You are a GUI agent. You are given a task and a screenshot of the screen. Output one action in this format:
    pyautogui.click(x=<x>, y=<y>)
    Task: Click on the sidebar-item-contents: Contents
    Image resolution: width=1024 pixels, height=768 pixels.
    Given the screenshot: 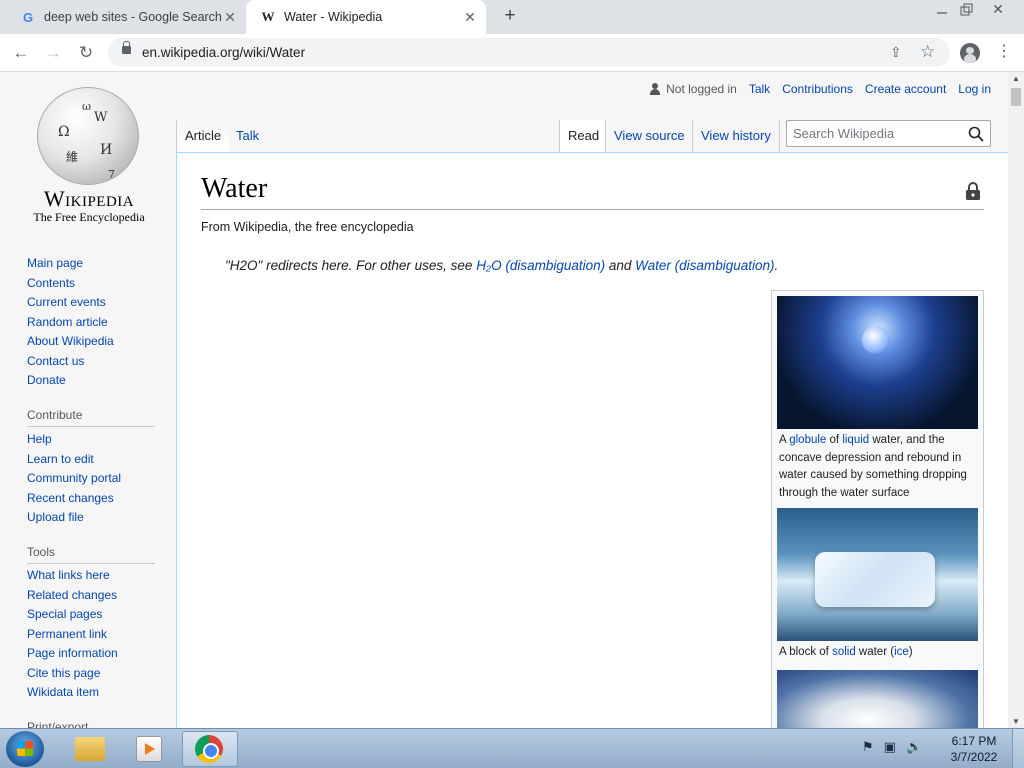 What is the action you would take?
    pyautogui.click(x=70, y=284)
    